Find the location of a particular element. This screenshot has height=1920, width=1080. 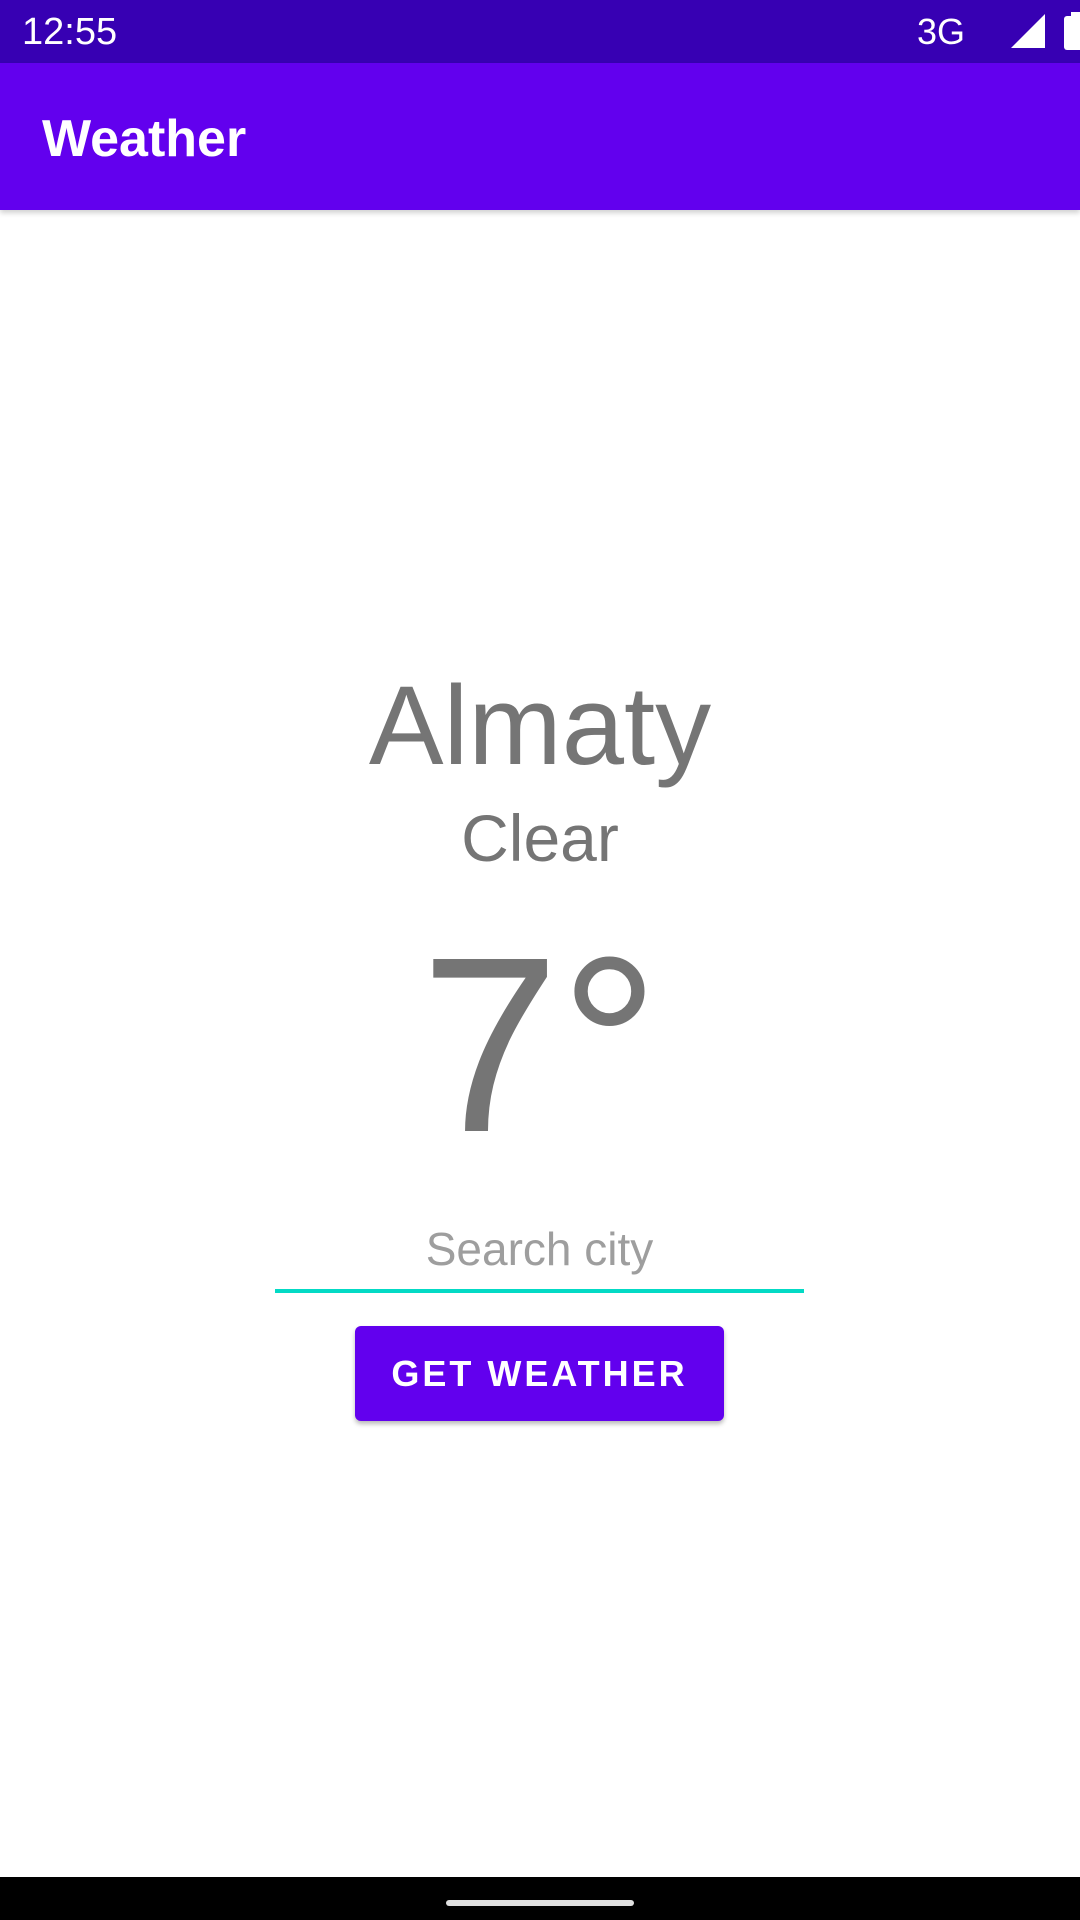

navigation-bar is located at coordinates (540, 1898).